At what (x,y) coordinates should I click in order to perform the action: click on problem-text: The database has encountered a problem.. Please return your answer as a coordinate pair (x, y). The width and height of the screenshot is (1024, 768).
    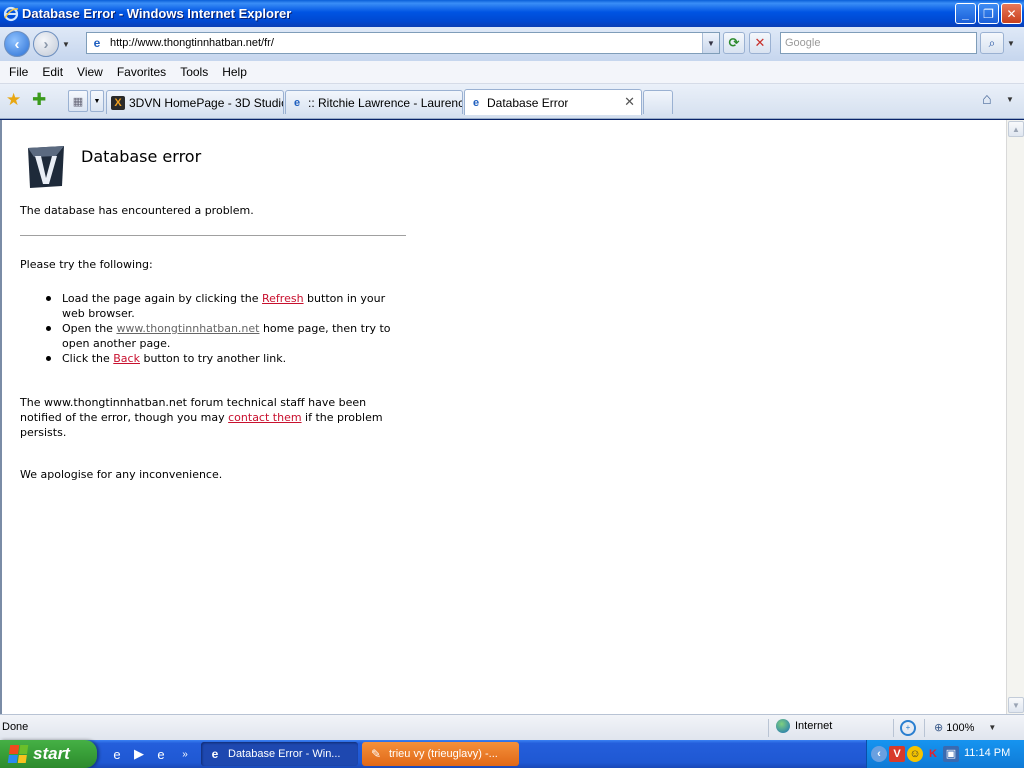
    Looking at the image, I should click on (137, 210).